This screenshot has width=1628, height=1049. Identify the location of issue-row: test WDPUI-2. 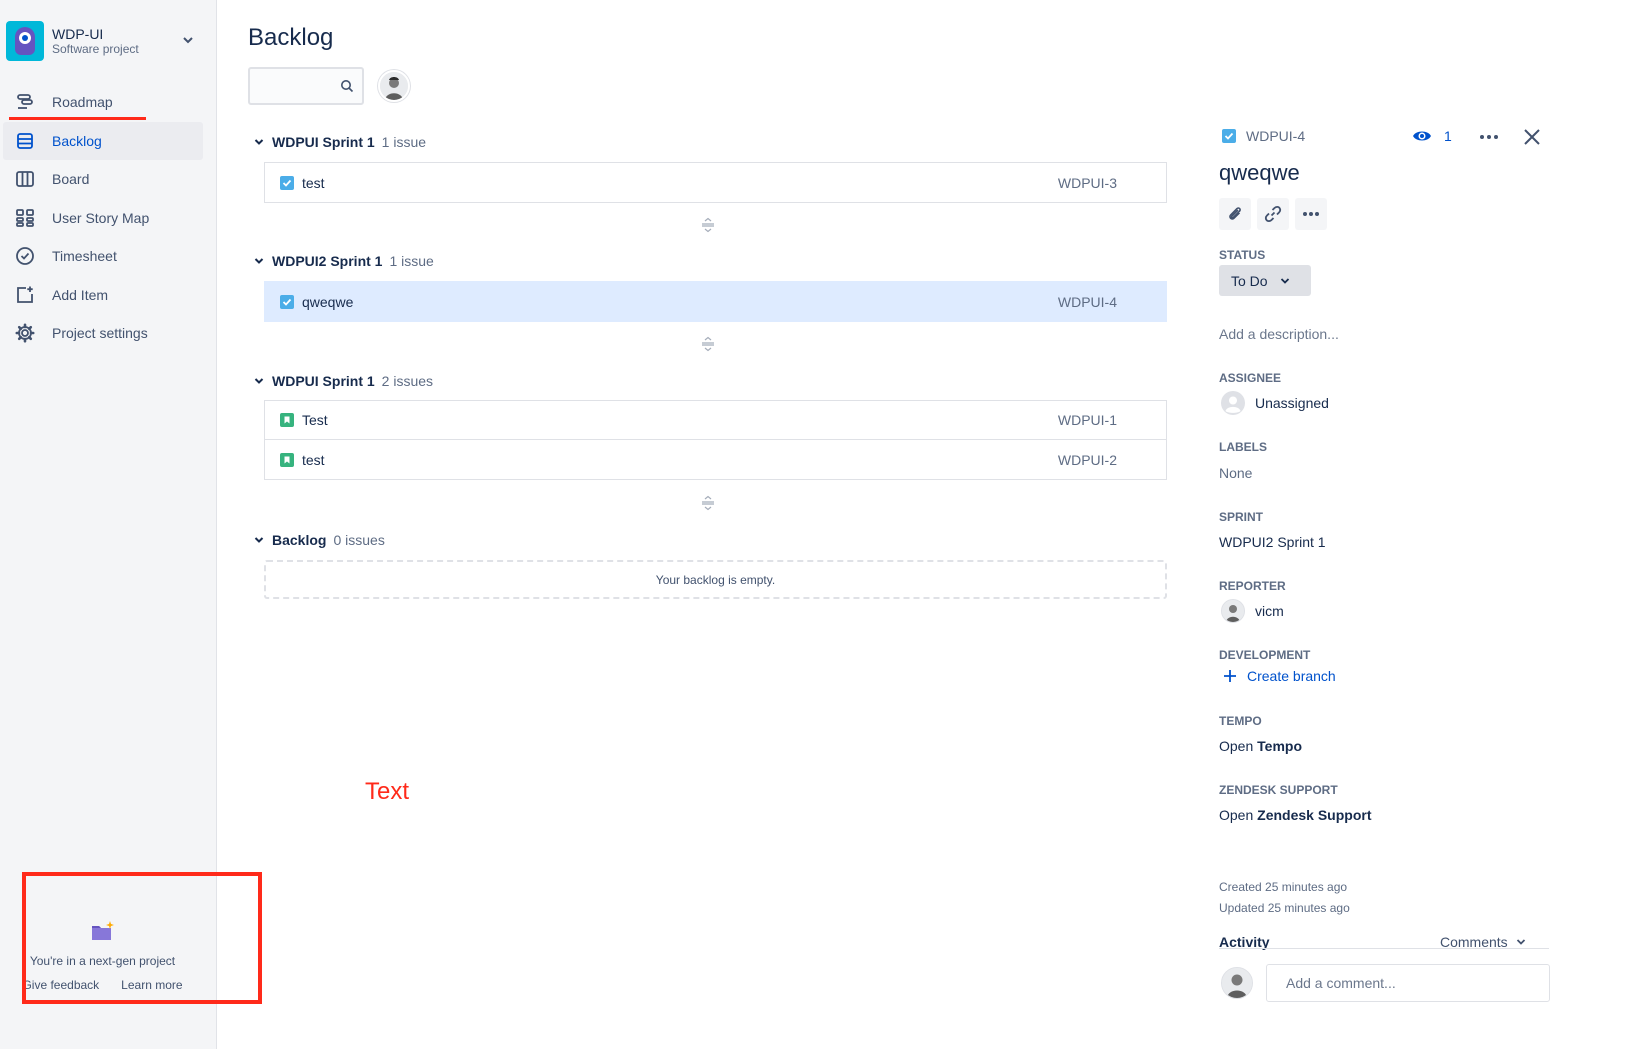
(715, 459).